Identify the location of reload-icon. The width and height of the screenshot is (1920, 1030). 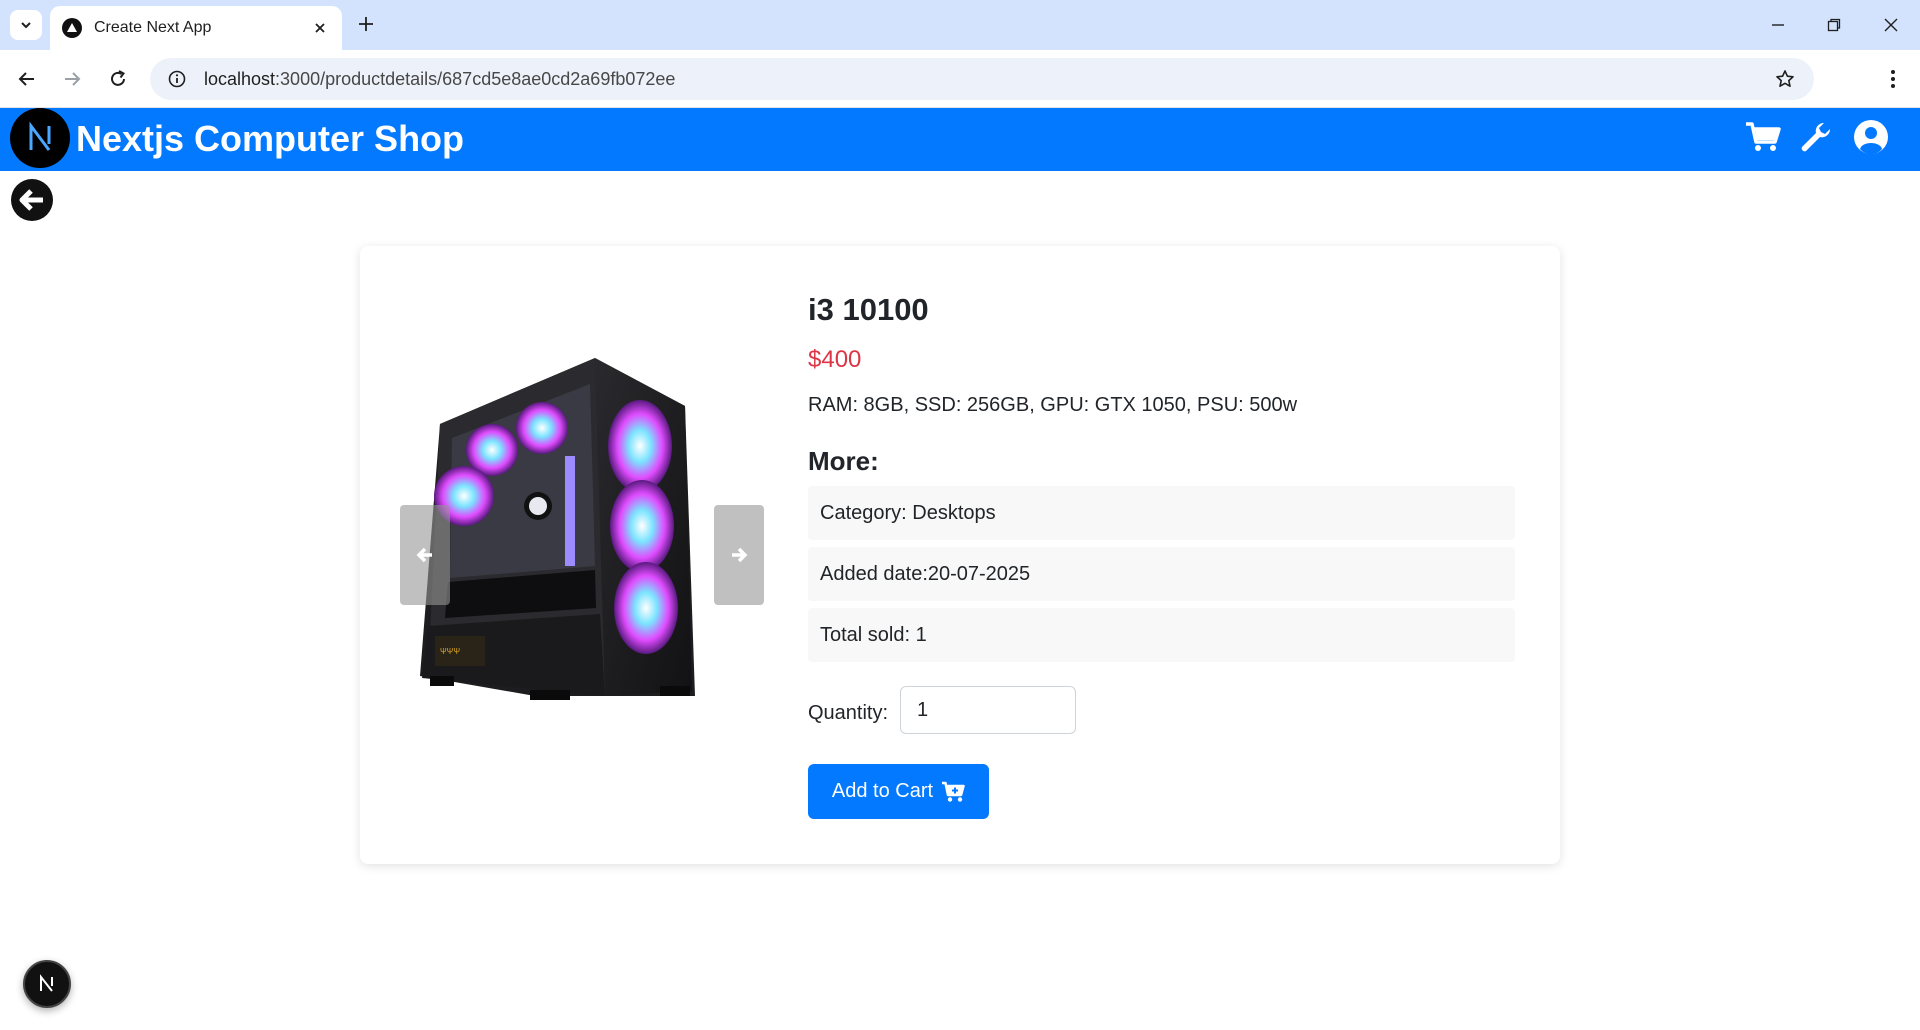
(118, 79).